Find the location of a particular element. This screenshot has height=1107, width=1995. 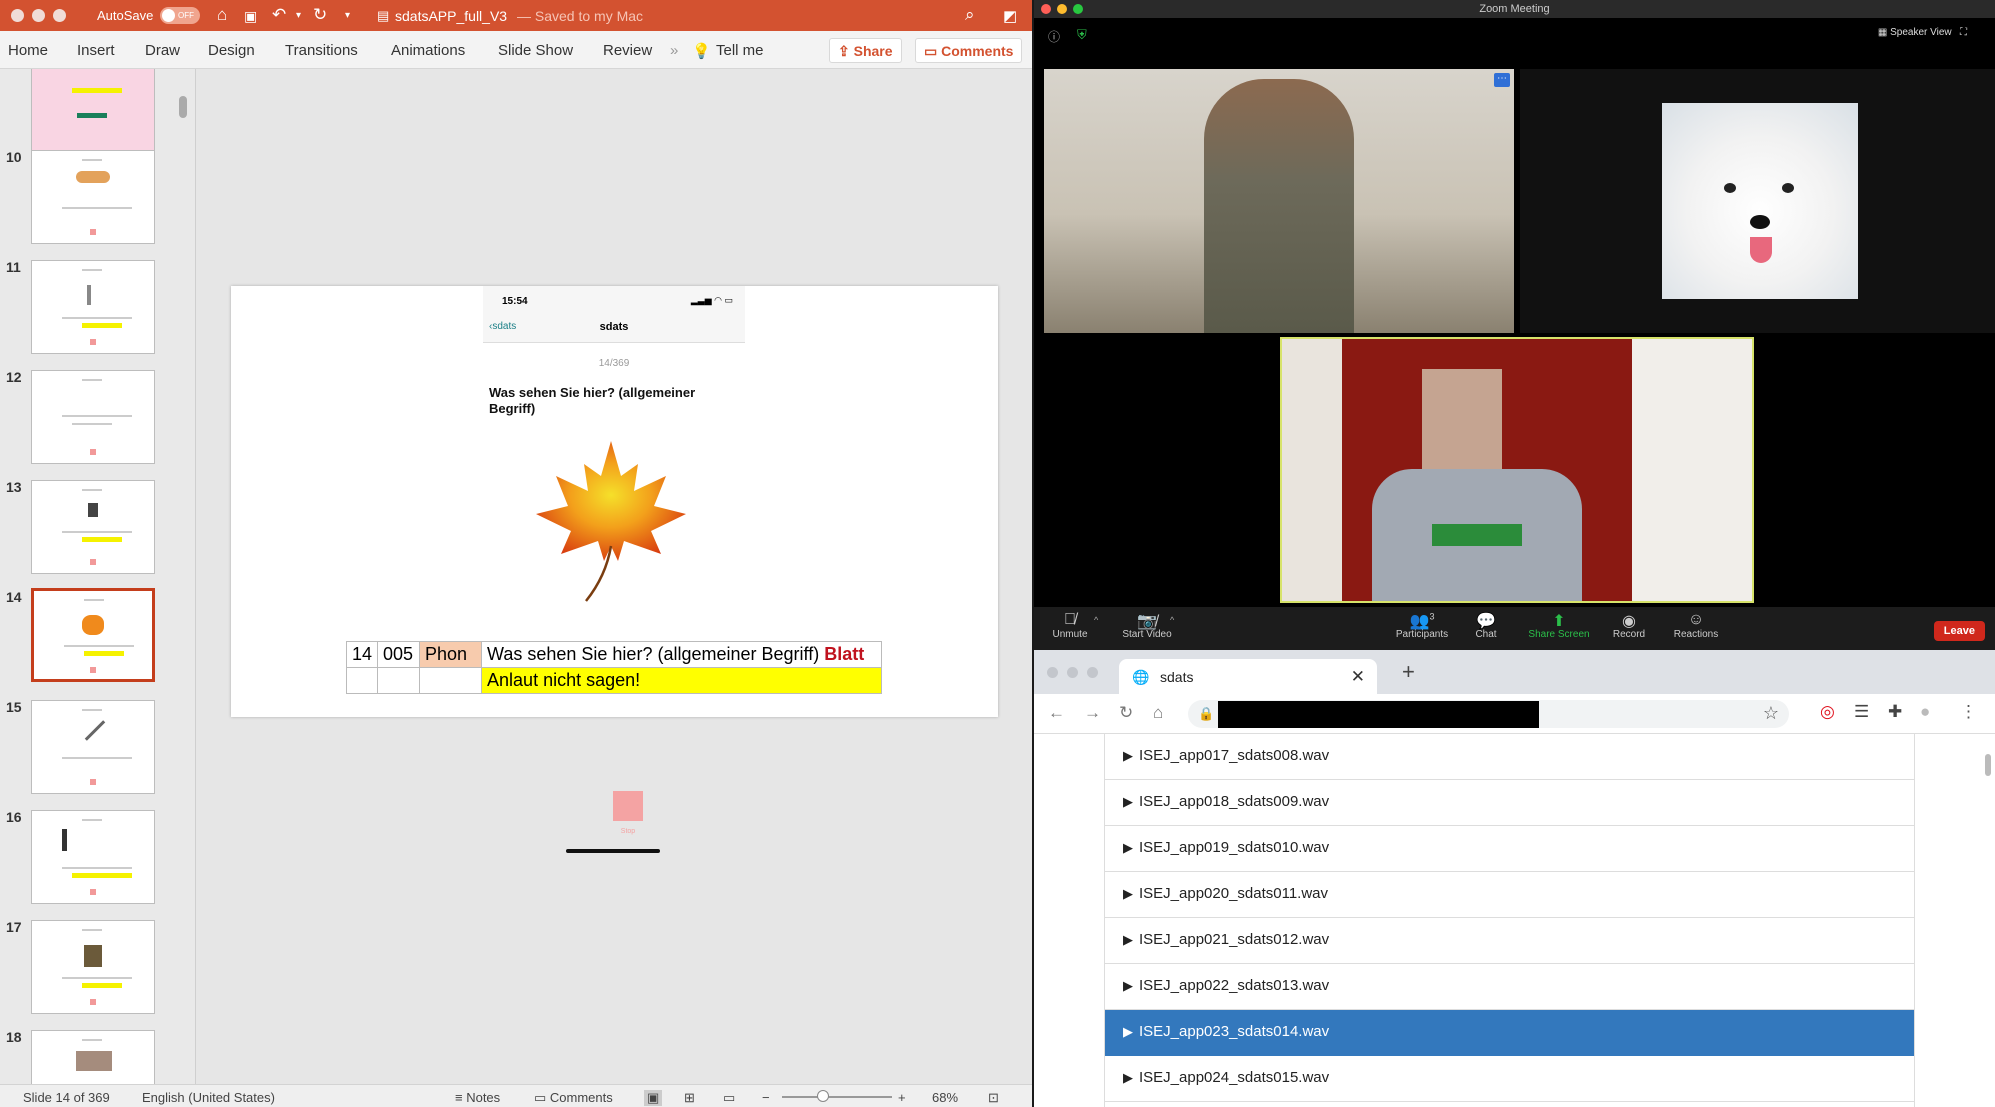

record-button: ◉ Record is located at coordinates (1629, 625).